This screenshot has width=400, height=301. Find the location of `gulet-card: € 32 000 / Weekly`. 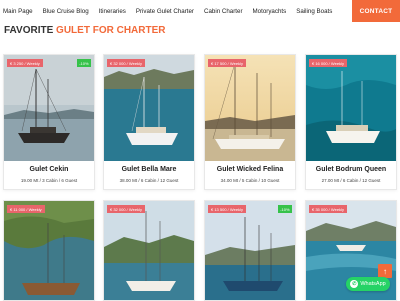

gulet-card: € 32 000 / Weekly is located at coordinates (149, 250).